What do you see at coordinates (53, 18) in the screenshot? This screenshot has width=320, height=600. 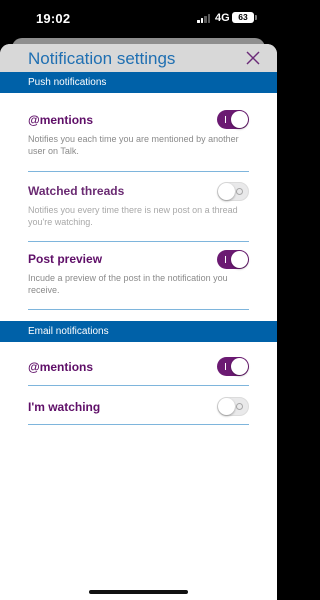 I see `status-time: 19:02` at bounding box center [53, 18].